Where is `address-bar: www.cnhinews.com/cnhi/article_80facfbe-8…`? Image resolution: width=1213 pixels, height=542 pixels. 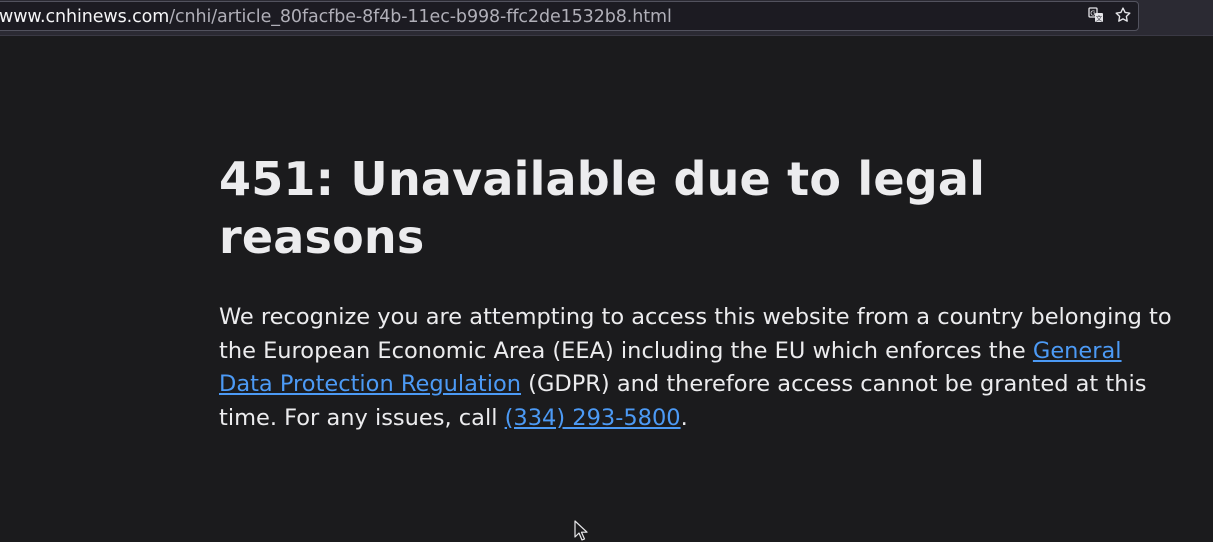 address-bar: www.cnhinews.com/cnhi/article_80facfbe-8… is located at coordinates (569, 16).